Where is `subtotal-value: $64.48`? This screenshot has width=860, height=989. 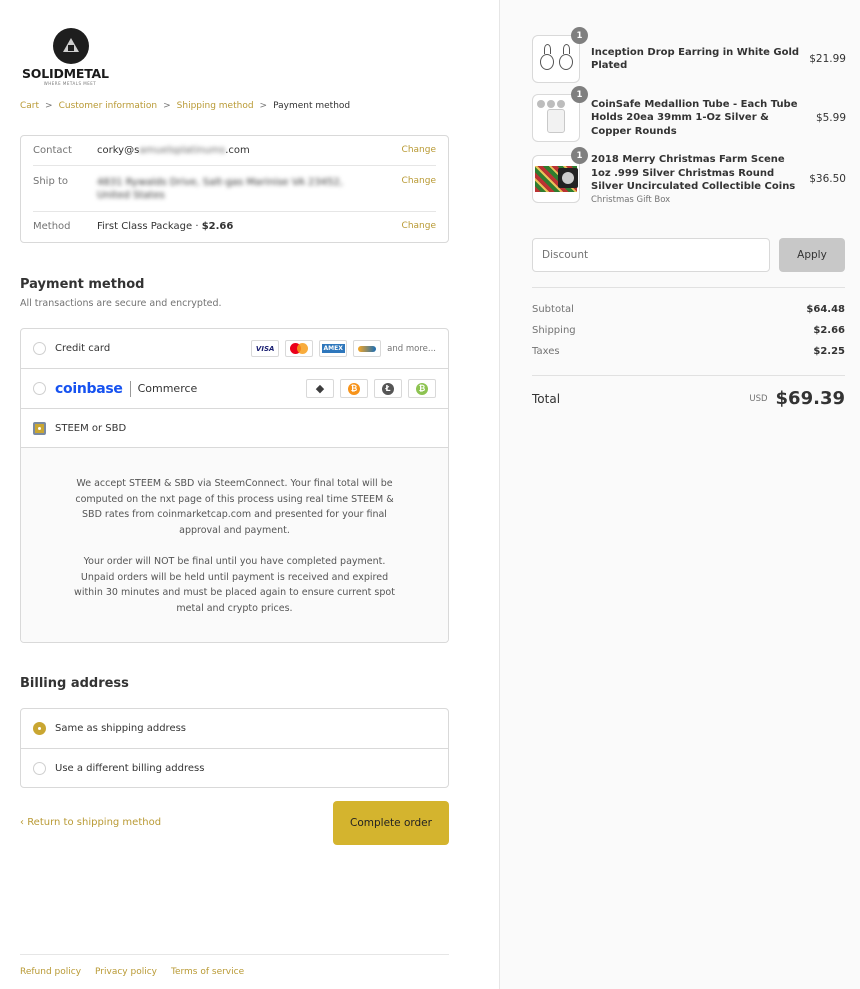
subtotal-value: $64.48 is located at coordinates (825, 309).